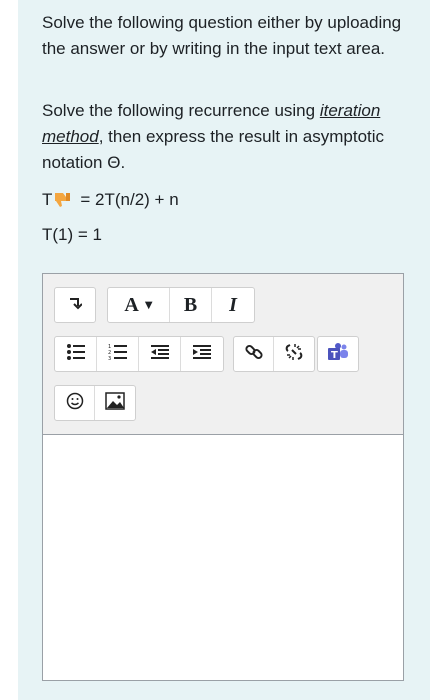 The width and height of the screenshot is (448, 700). Describe the element at coordinates (148, 305) in the screenshot. I see `chevron-down-icon: ▼` at that location.